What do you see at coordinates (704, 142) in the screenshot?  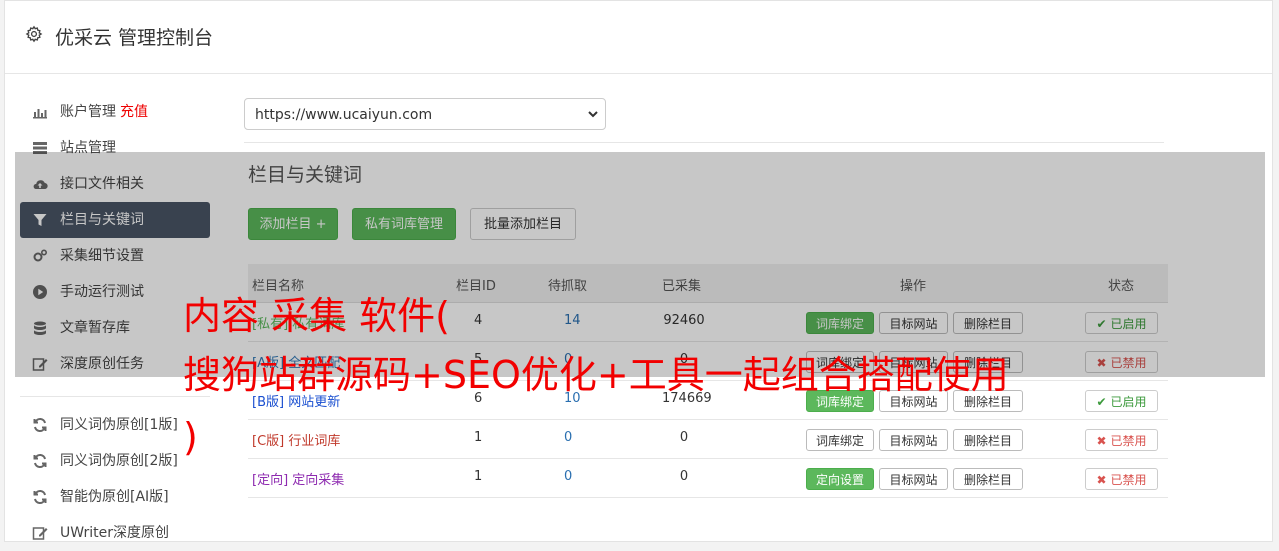 I see `divider` at bounding box center [704, 142].